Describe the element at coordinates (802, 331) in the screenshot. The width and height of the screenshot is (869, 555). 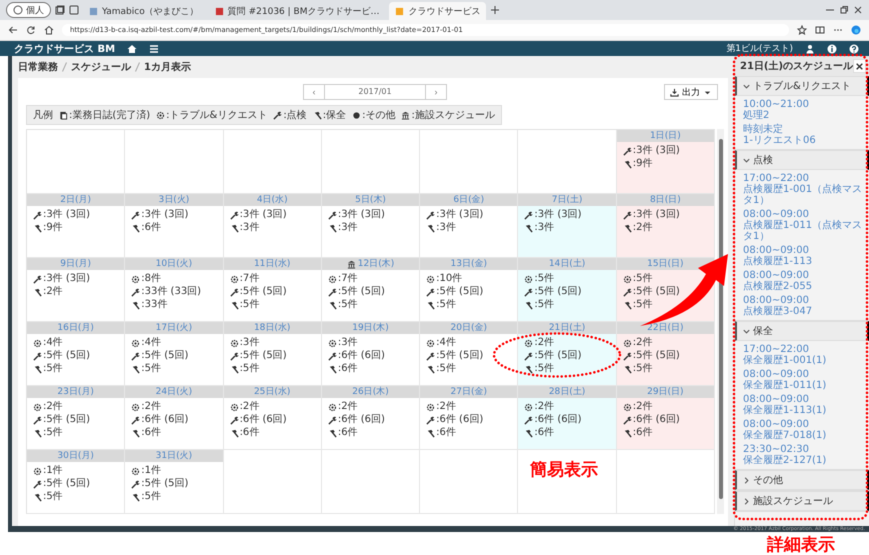
I see `section-header: 保全` at that location.